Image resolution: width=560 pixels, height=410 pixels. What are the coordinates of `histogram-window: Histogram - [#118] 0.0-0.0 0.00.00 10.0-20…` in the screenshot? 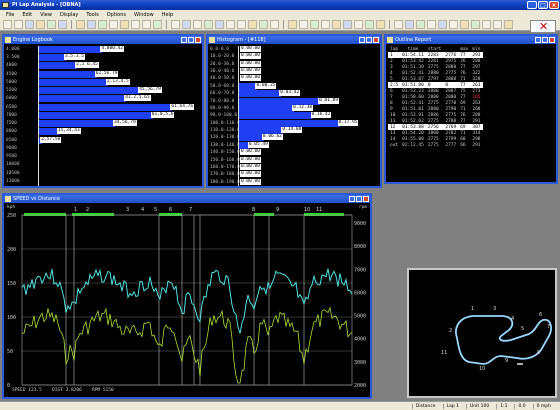 It's located at (294, 111).